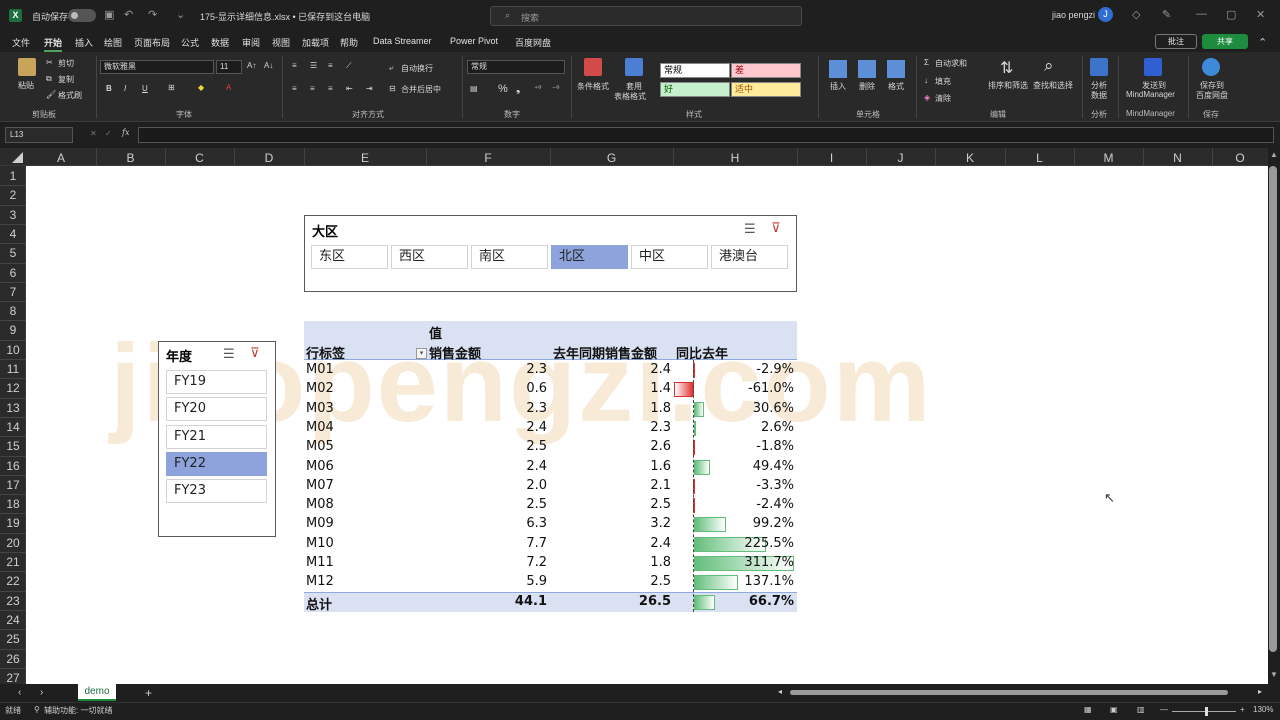 This screenshot has height=720, width=1280. What do you see at coordinates (605, 352) in the screenshot?
I see `pivot-col-last-year: 去年同期销售金额` at bounding box center [605, 352].